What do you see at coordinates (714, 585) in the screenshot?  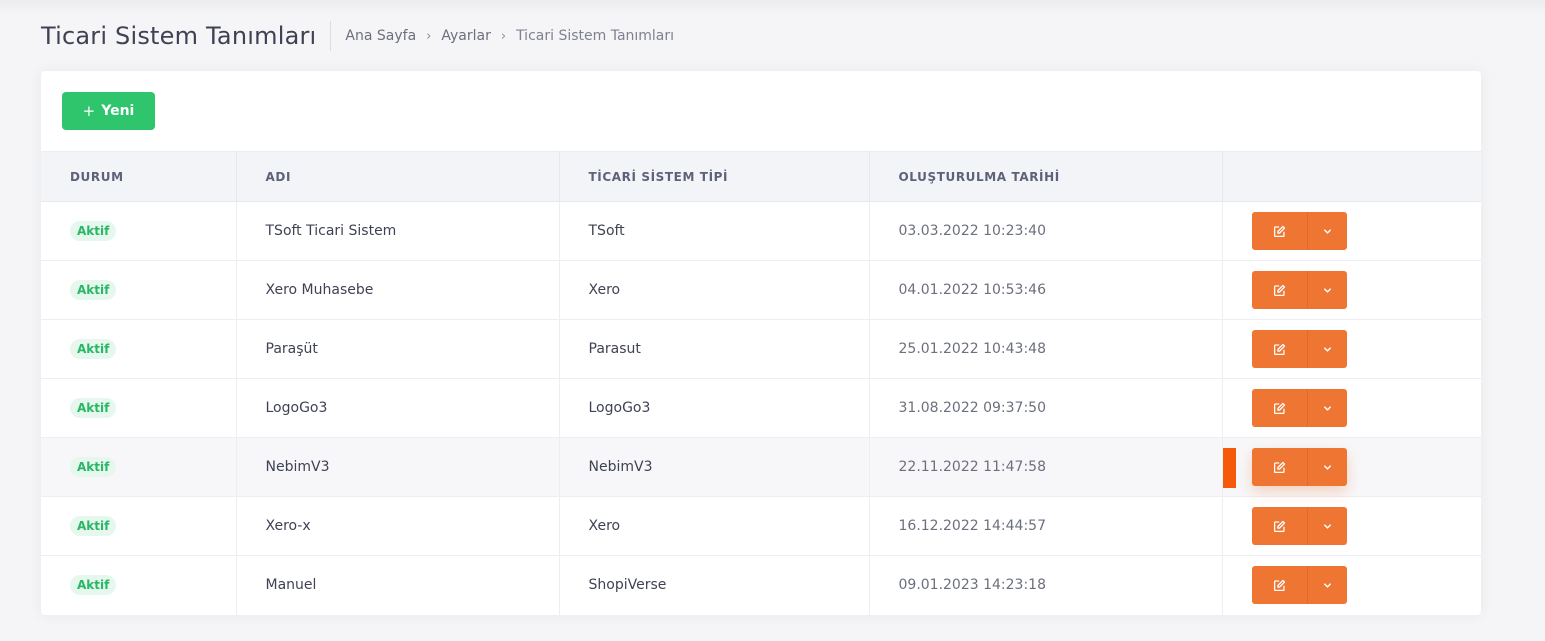 I see `type-cell: ShopiVerse` at bounding box center [714, 585].